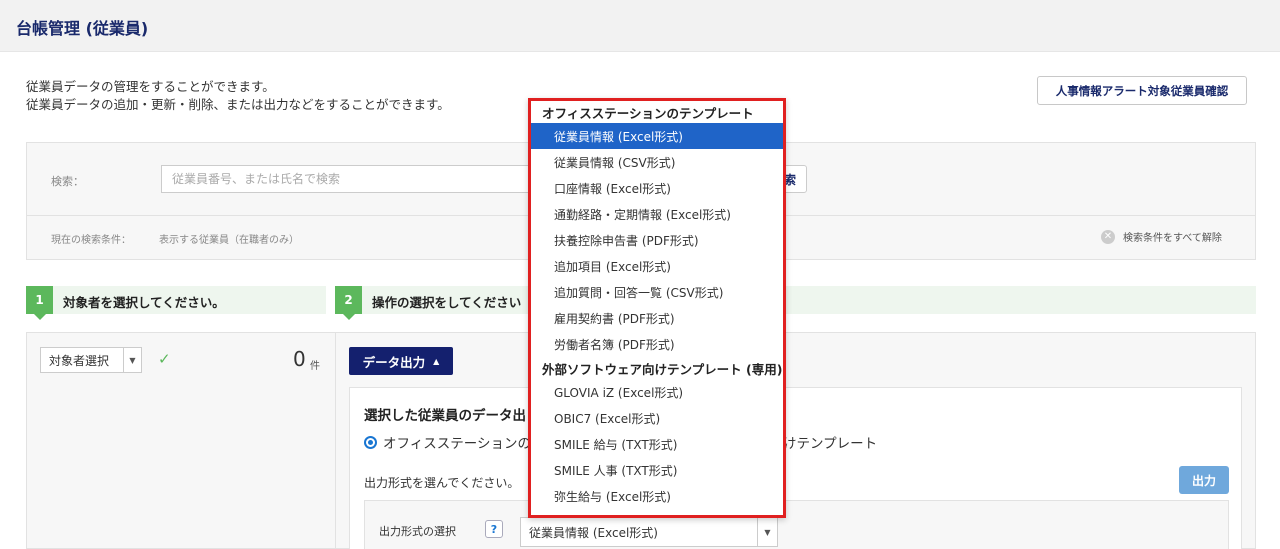 This screenshot has width=1280, height=549. What do you see at coordinates (79, 360) in the screenshot?
I see `target-select-label: 対象者選択` at bounding box center [79, 360].